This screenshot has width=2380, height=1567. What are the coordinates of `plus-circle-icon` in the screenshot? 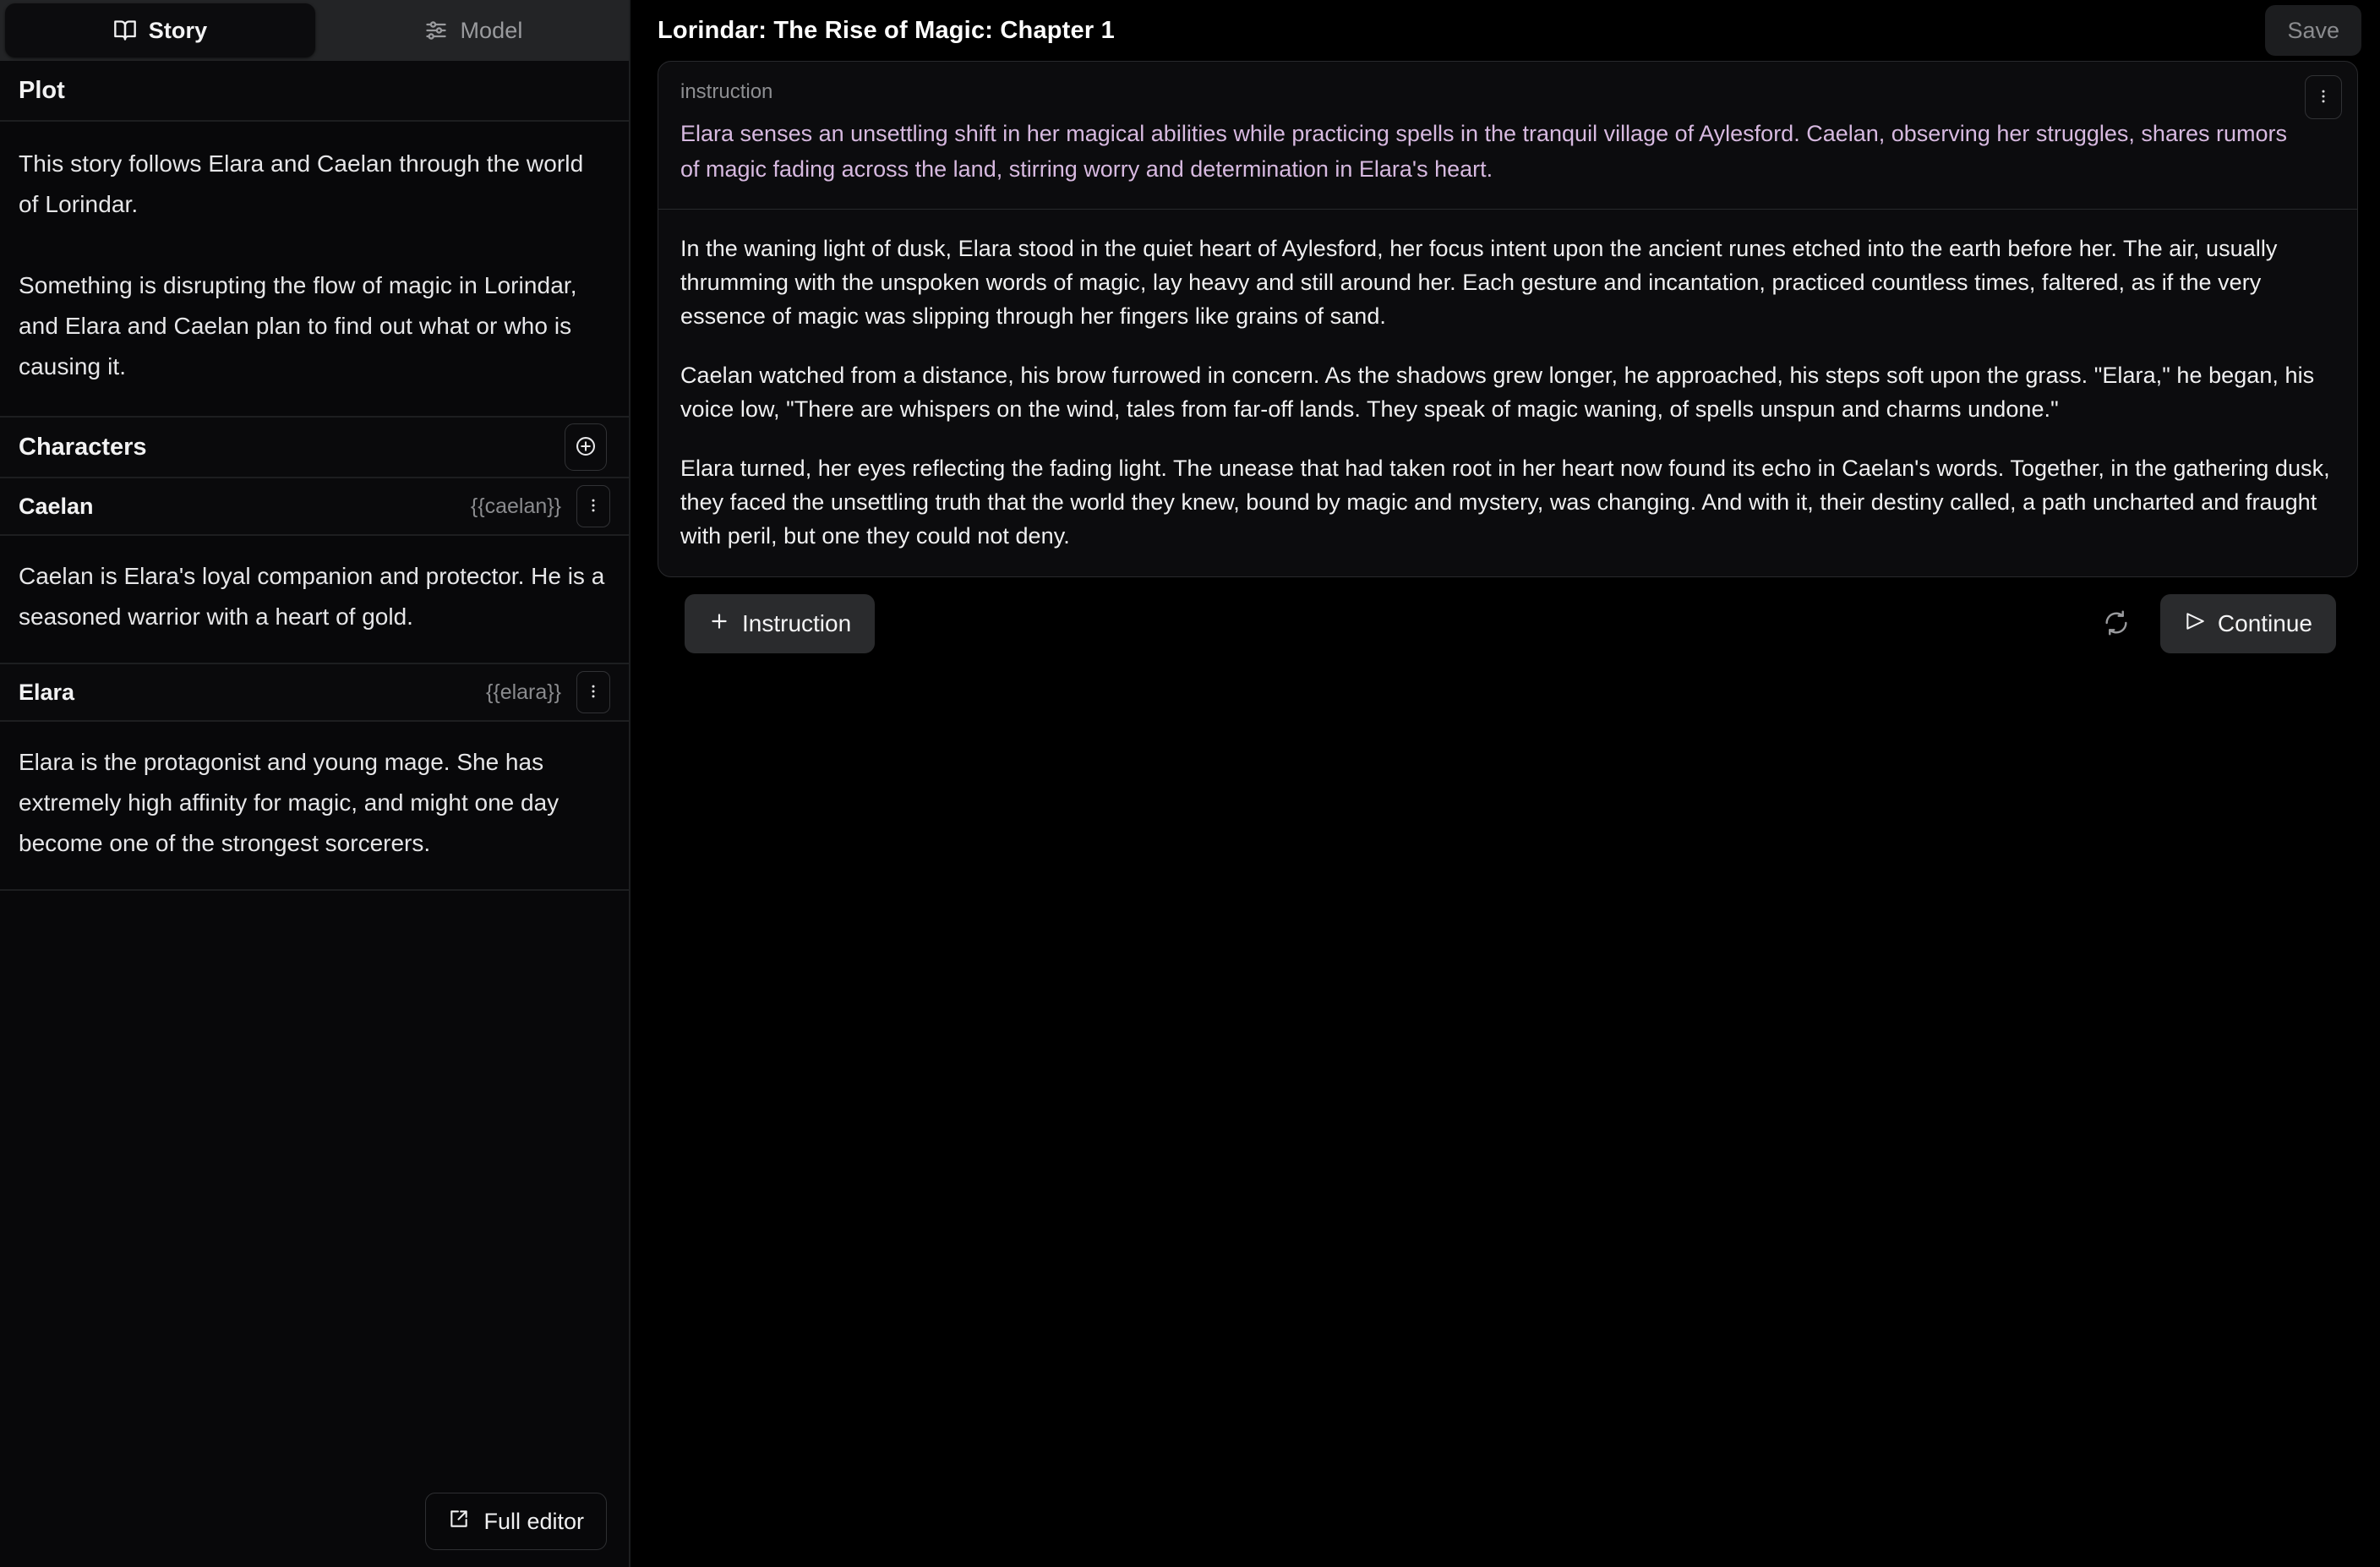 It's located at (586, 447).